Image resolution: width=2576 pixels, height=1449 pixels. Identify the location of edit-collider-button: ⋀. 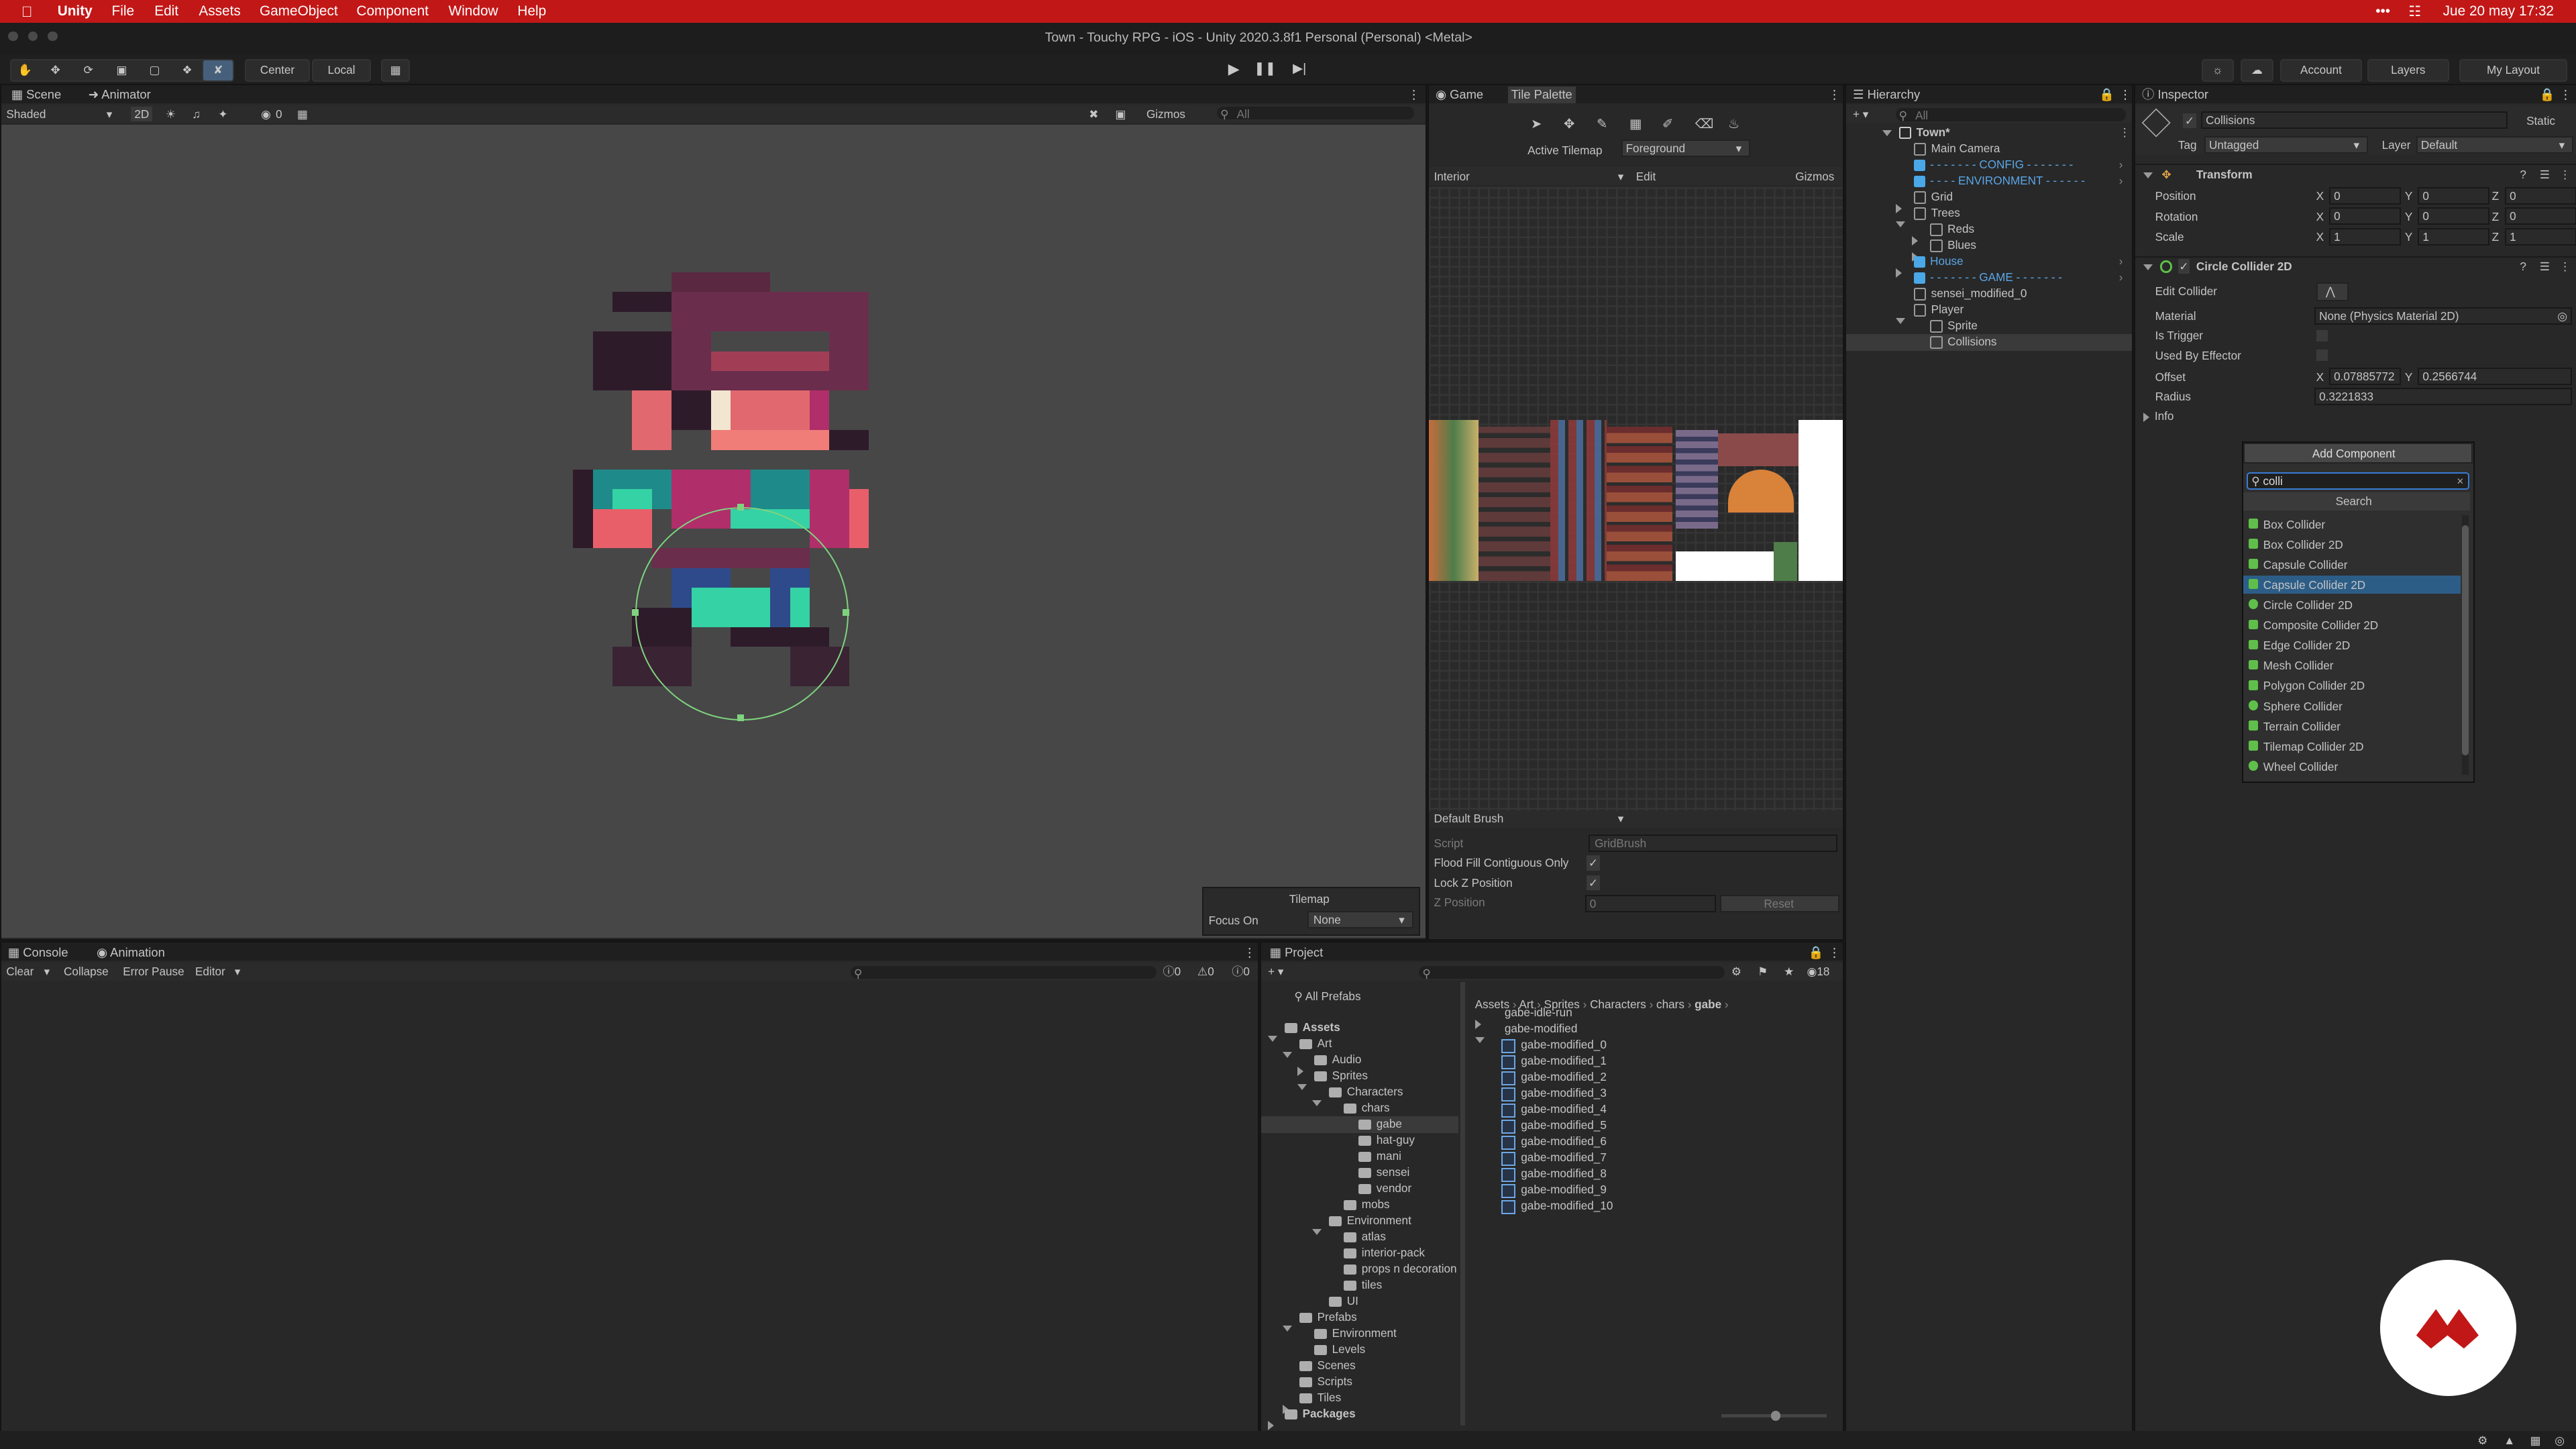
(2332, 292).